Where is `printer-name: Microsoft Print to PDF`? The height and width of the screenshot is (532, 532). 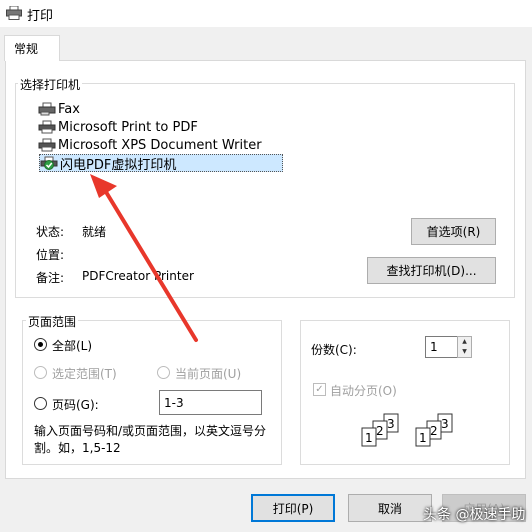 printer-name: Microsoft Print to PDF is located at coordinates (128, 127).